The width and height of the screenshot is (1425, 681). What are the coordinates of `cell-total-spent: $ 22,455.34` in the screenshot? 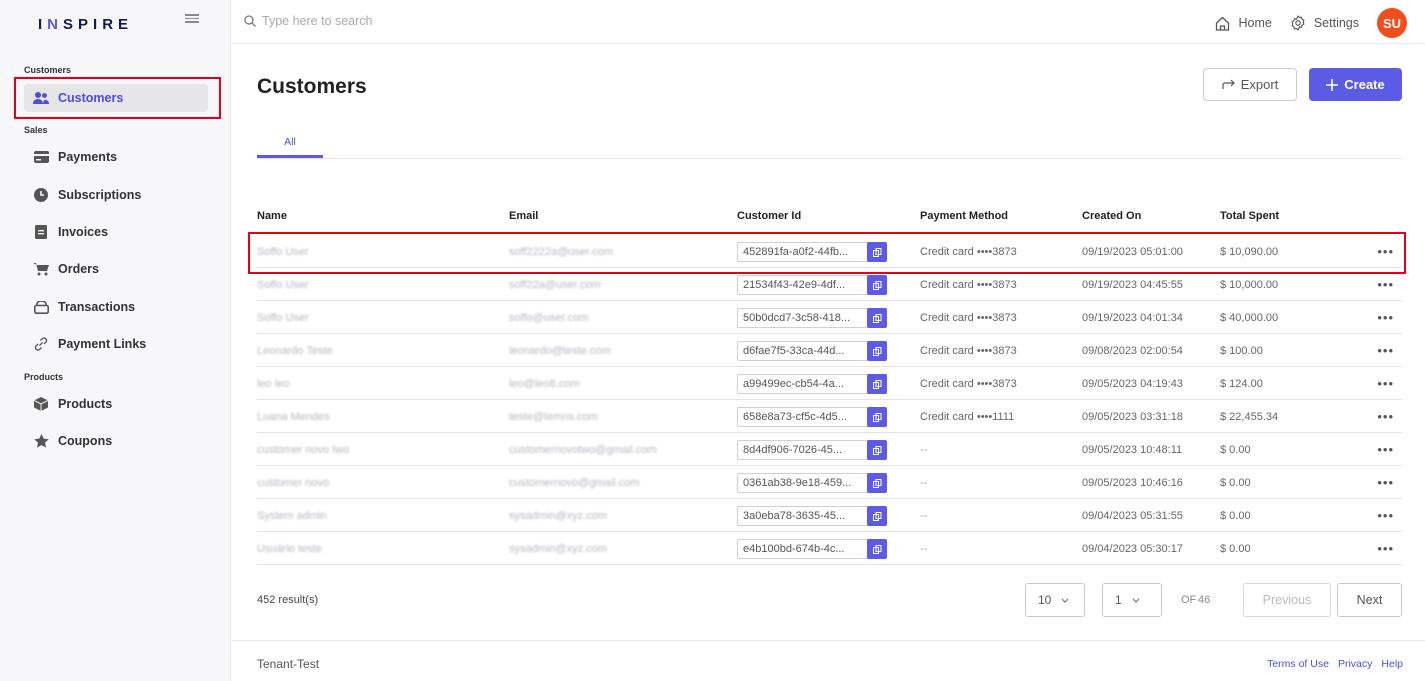 It's located at (1249, 416).